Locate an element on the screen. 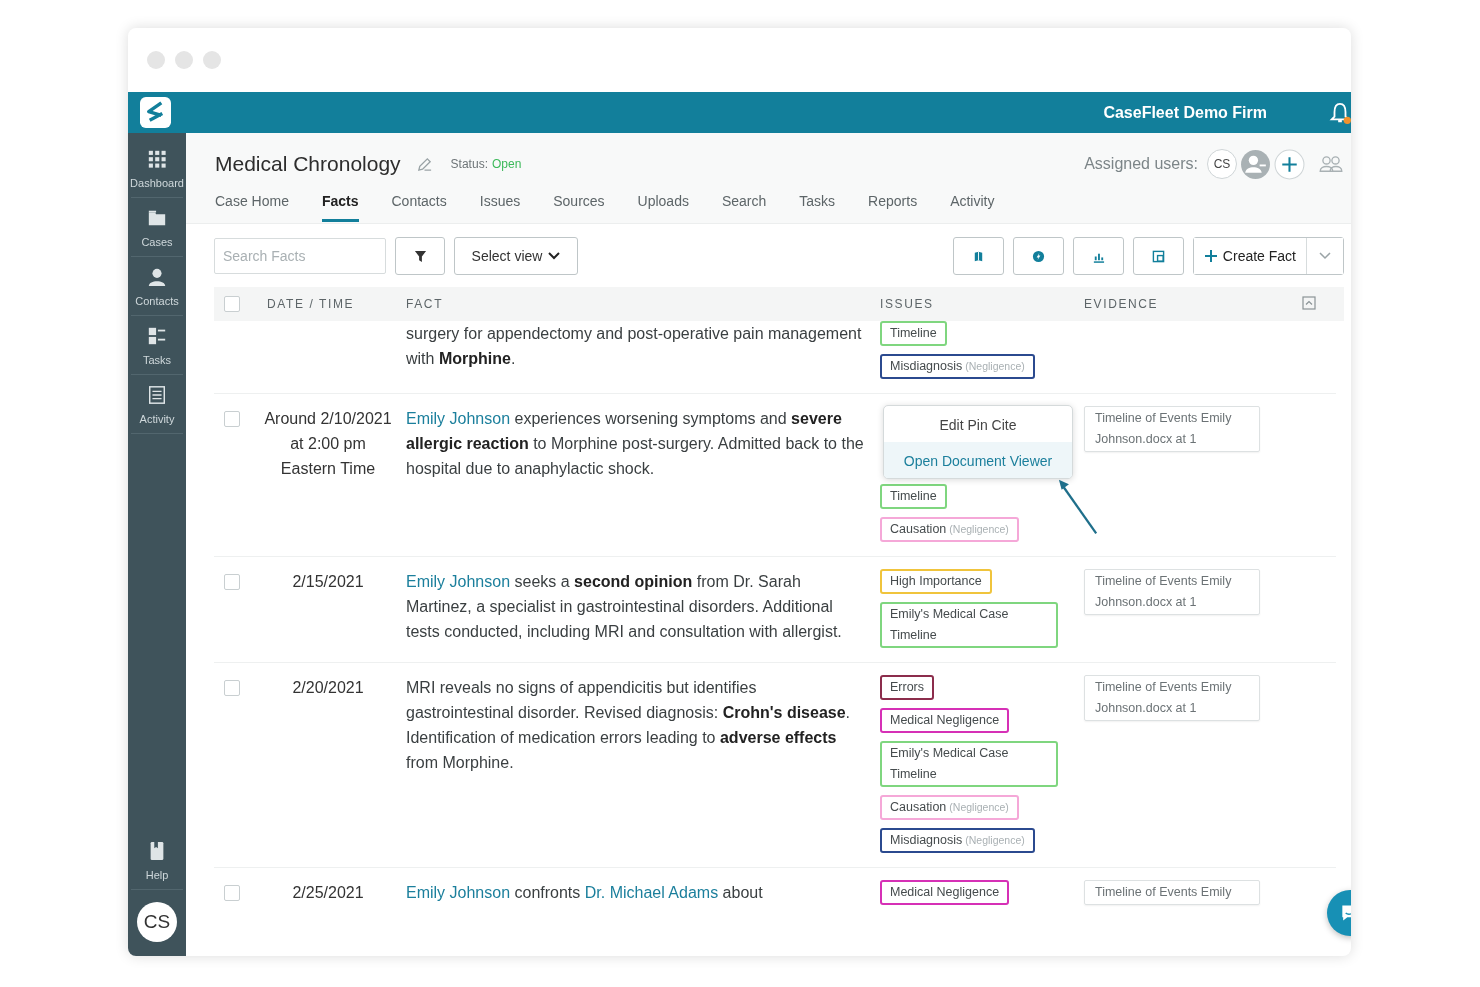  tasks-icon is located at coordinates (157, 336).